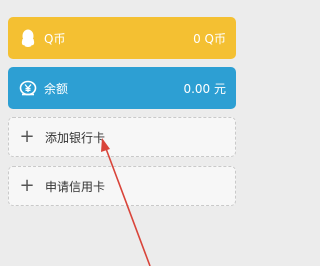 This screenshot has width=320, height=266. What do you see at coordinates (122, 38) in the screenshot?
I see `qcoin-card: Q币 0 Q币` at bounding box center [122, 38].